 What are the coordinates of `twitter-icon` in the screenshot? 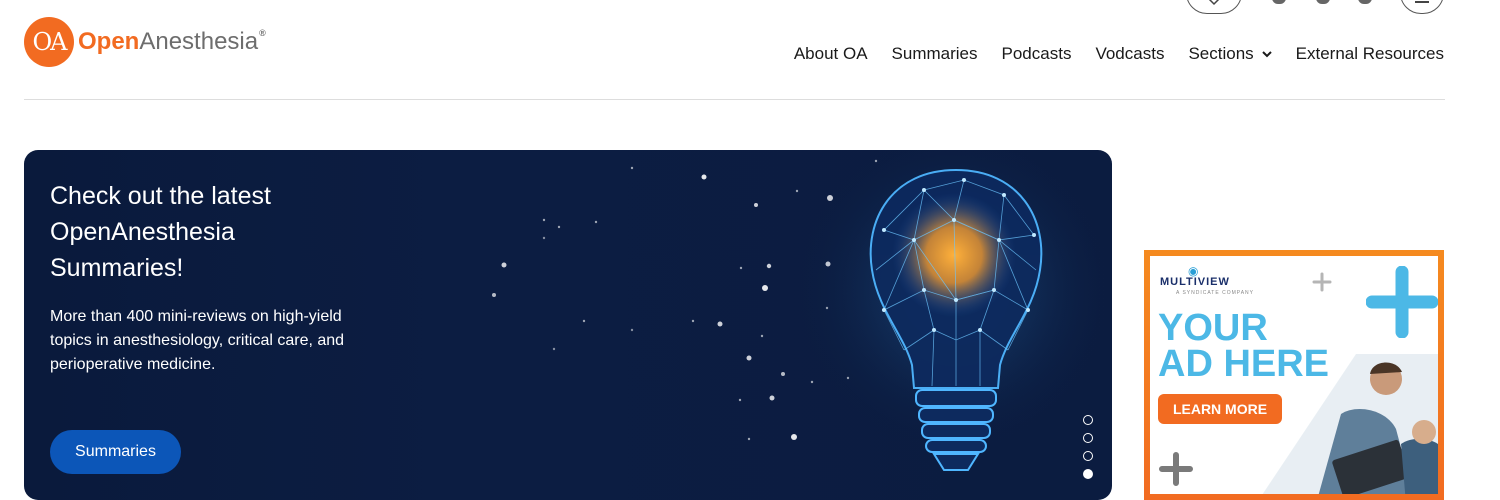 It's located at (1323, 2).